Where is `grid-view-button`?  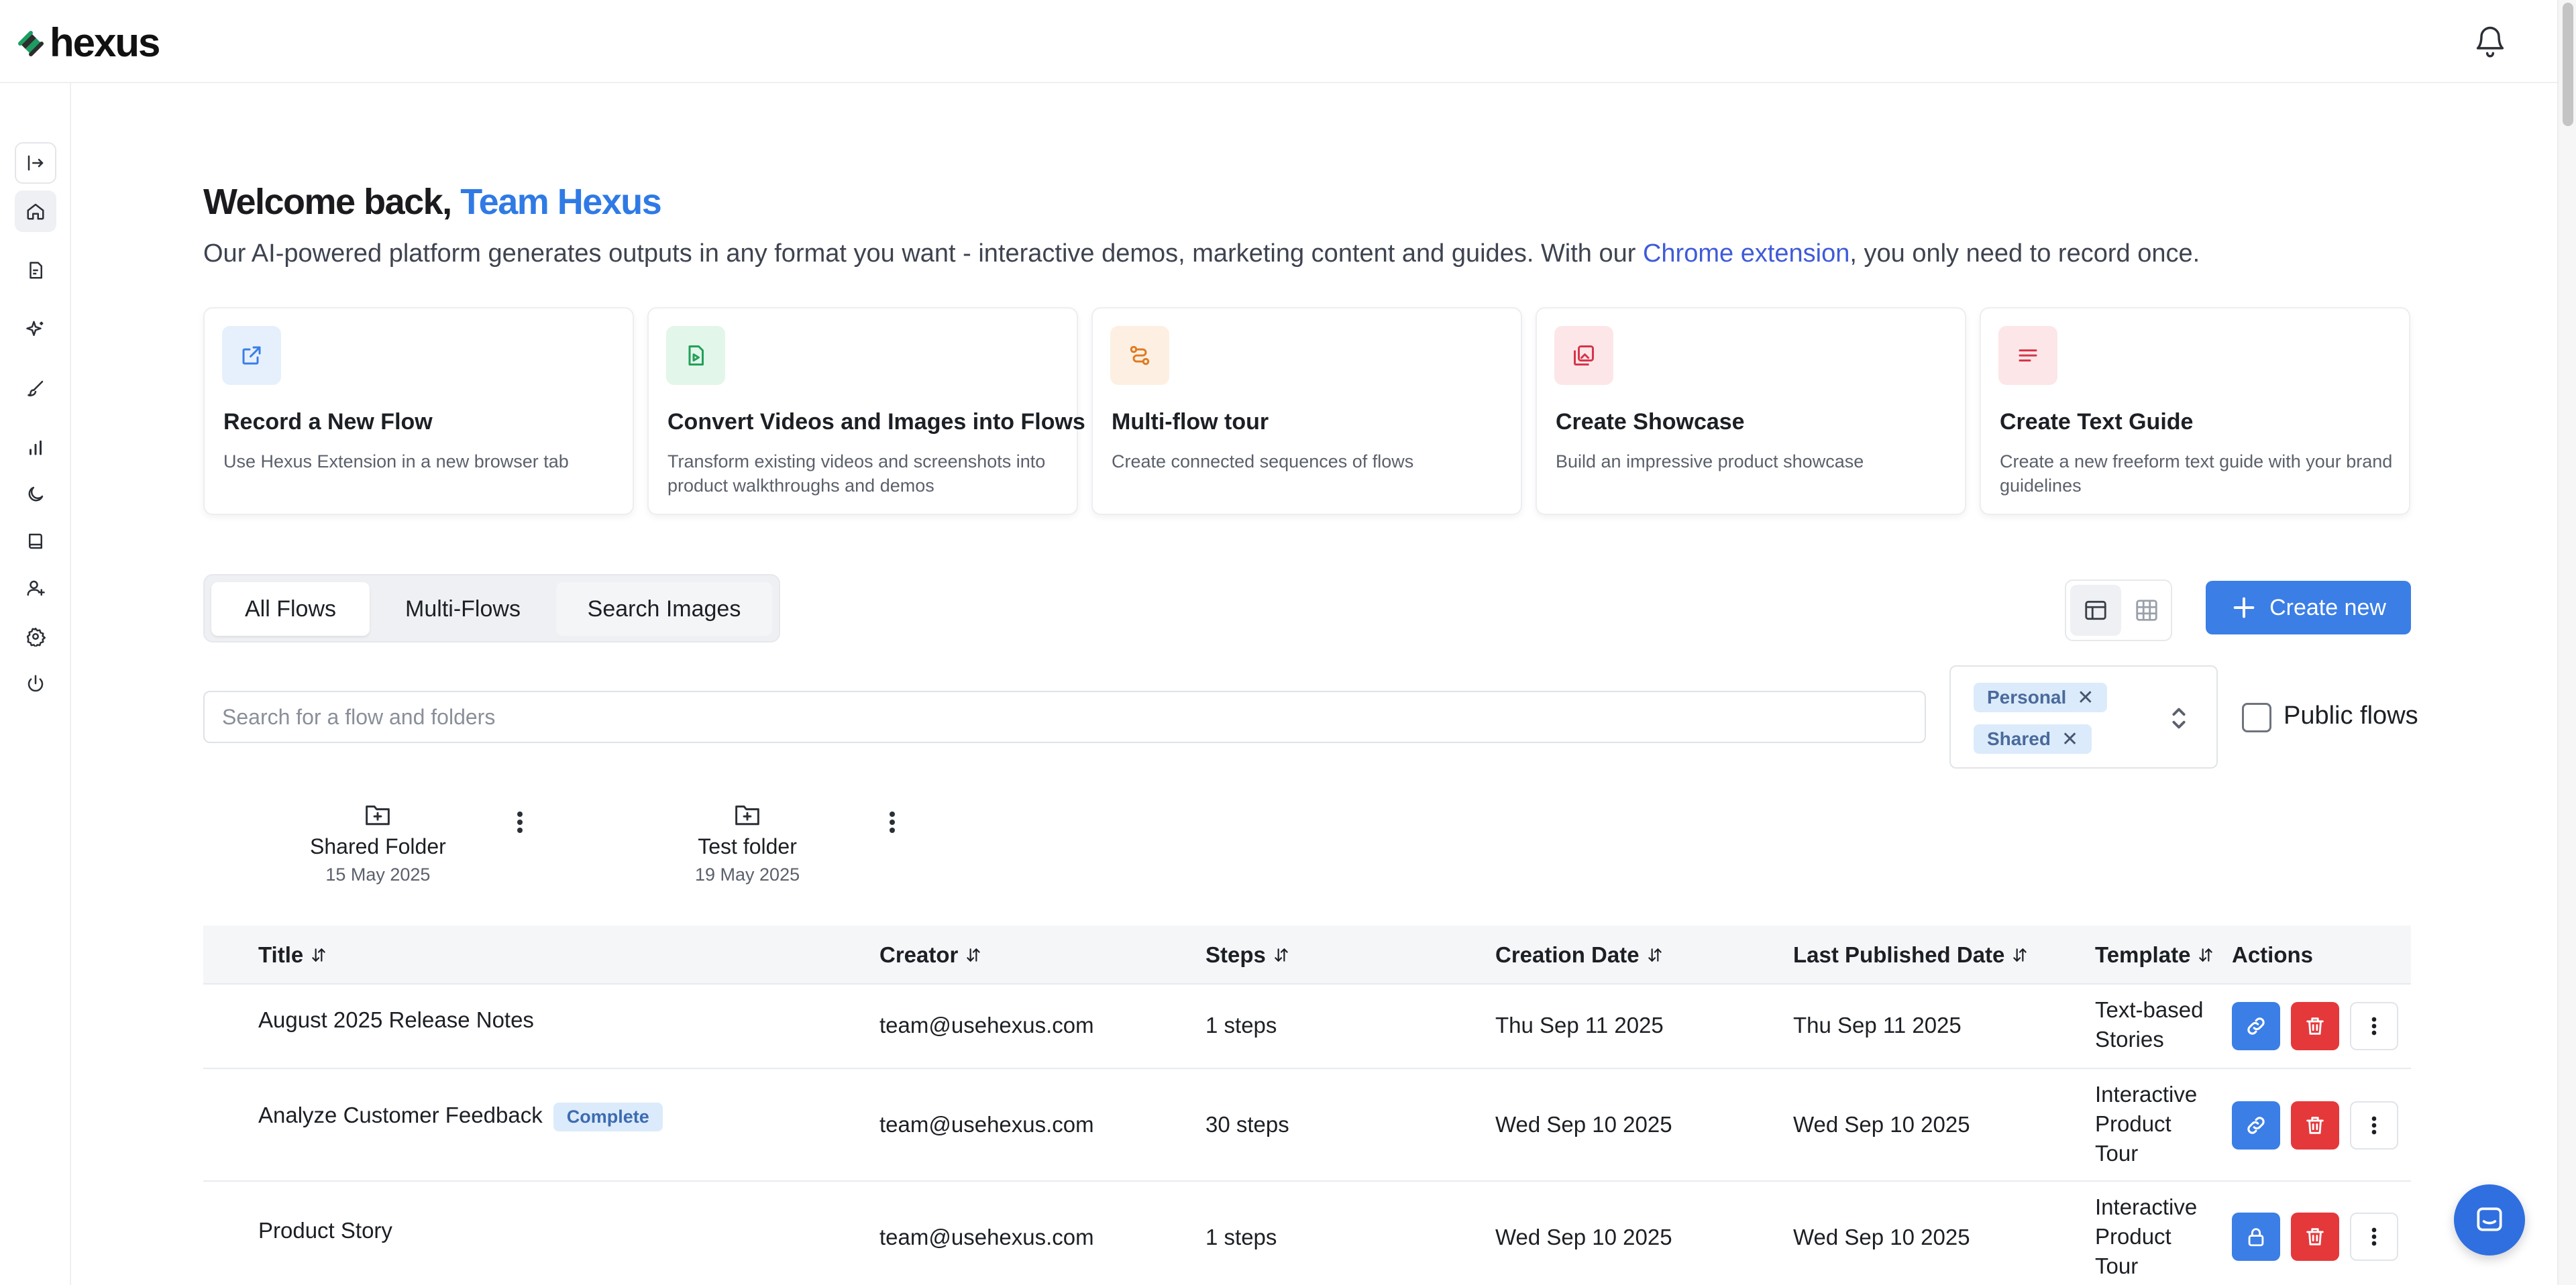 grid-view-button is located at coordinates (2146, 610).